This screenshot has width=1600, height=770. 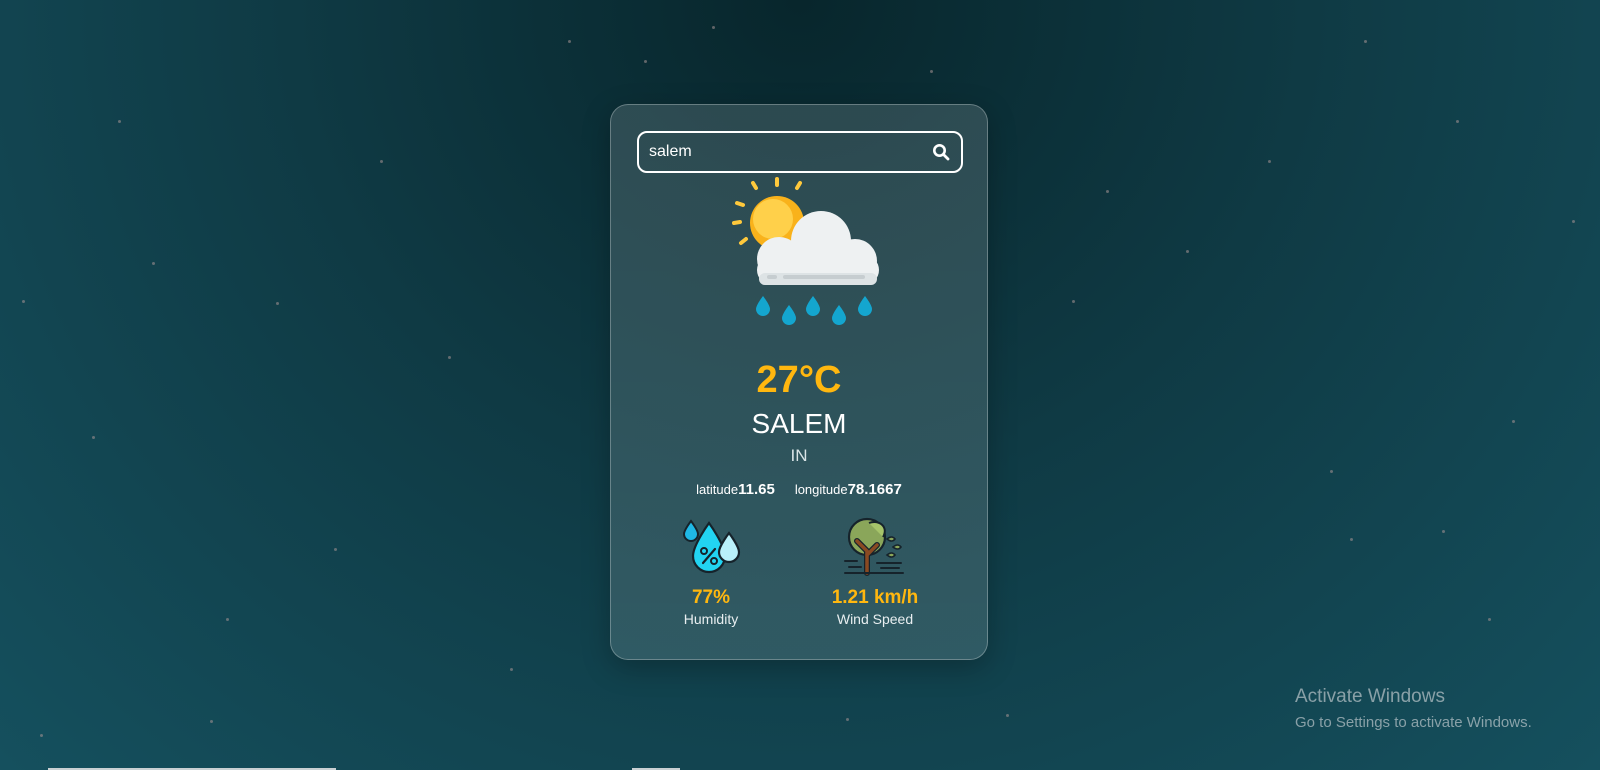 I want to click on search-icon, so click(x=941, y=152).